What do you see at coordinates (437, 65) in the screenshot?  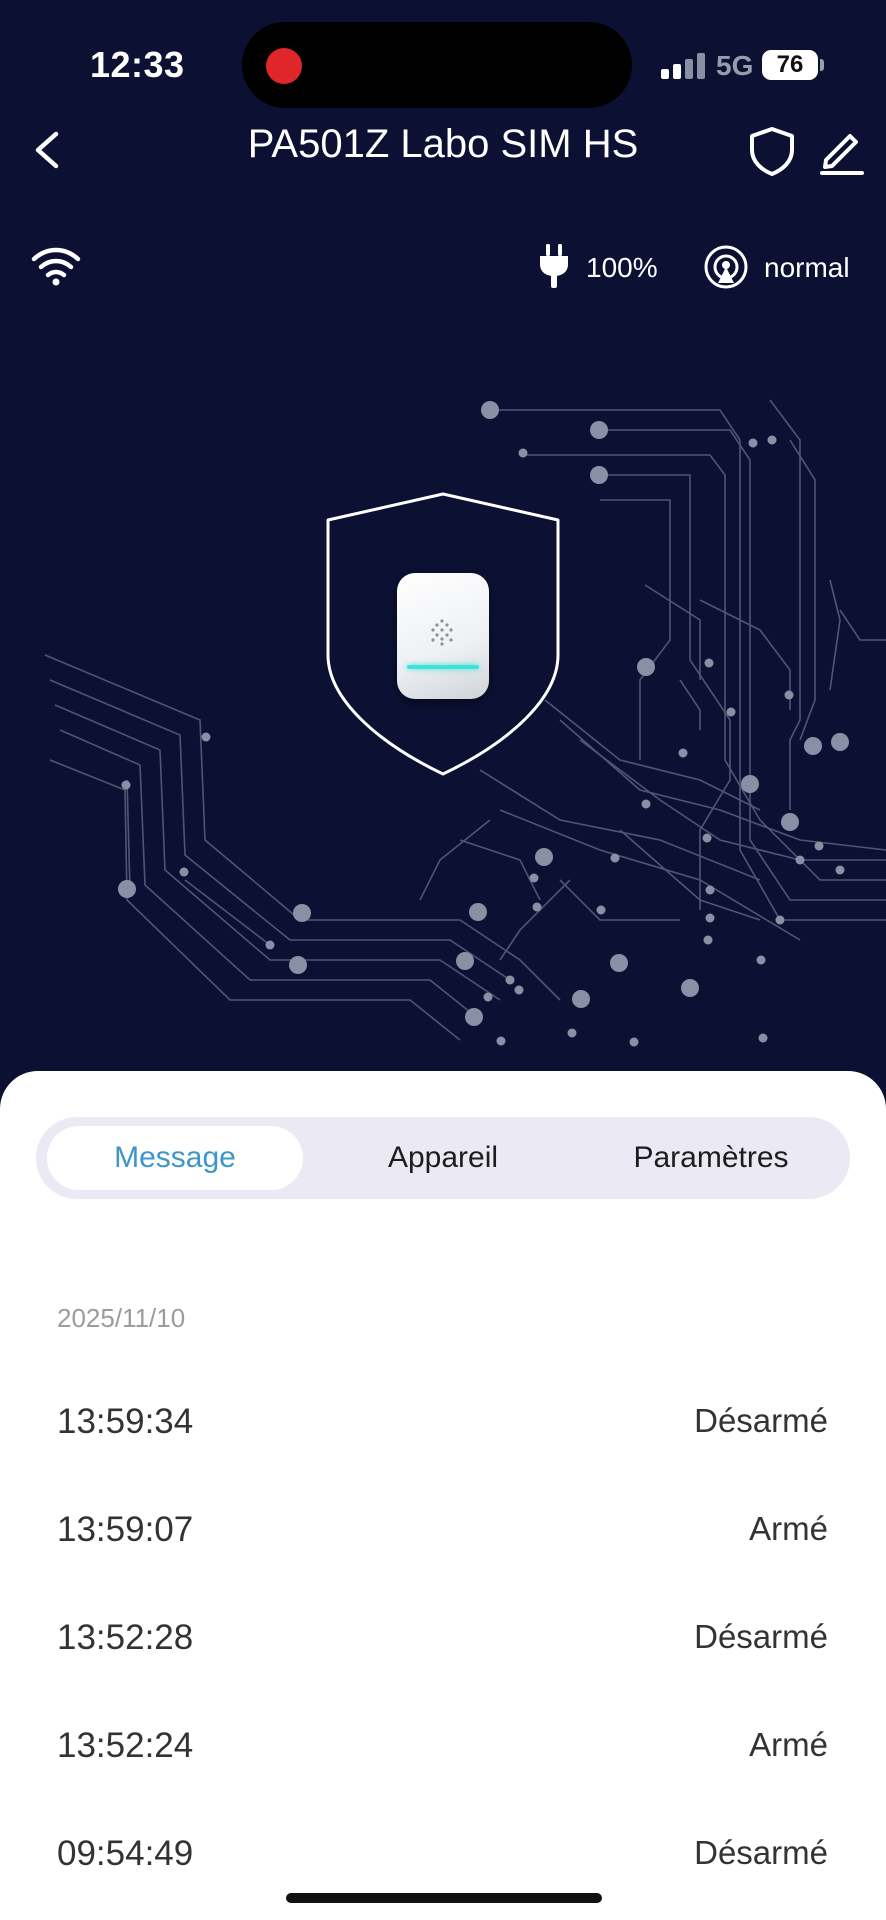 I see `dynamic-island` at bounding box center [437, 65].